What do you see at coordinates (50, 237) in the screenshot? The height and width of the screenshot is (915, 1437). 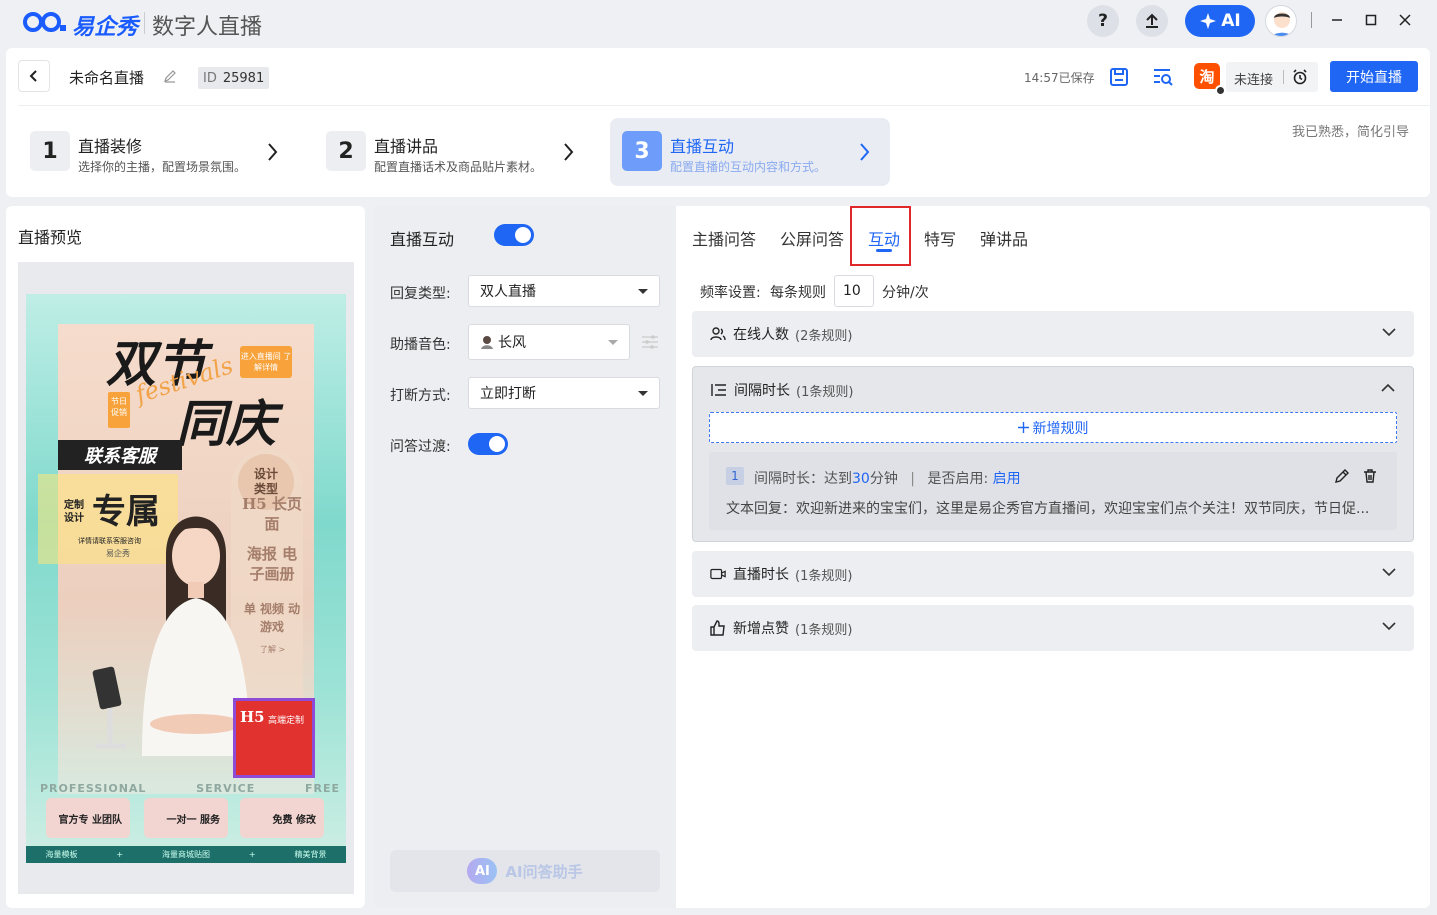 I see `preview-title: 直播预览` at bounding box center [50, 237].